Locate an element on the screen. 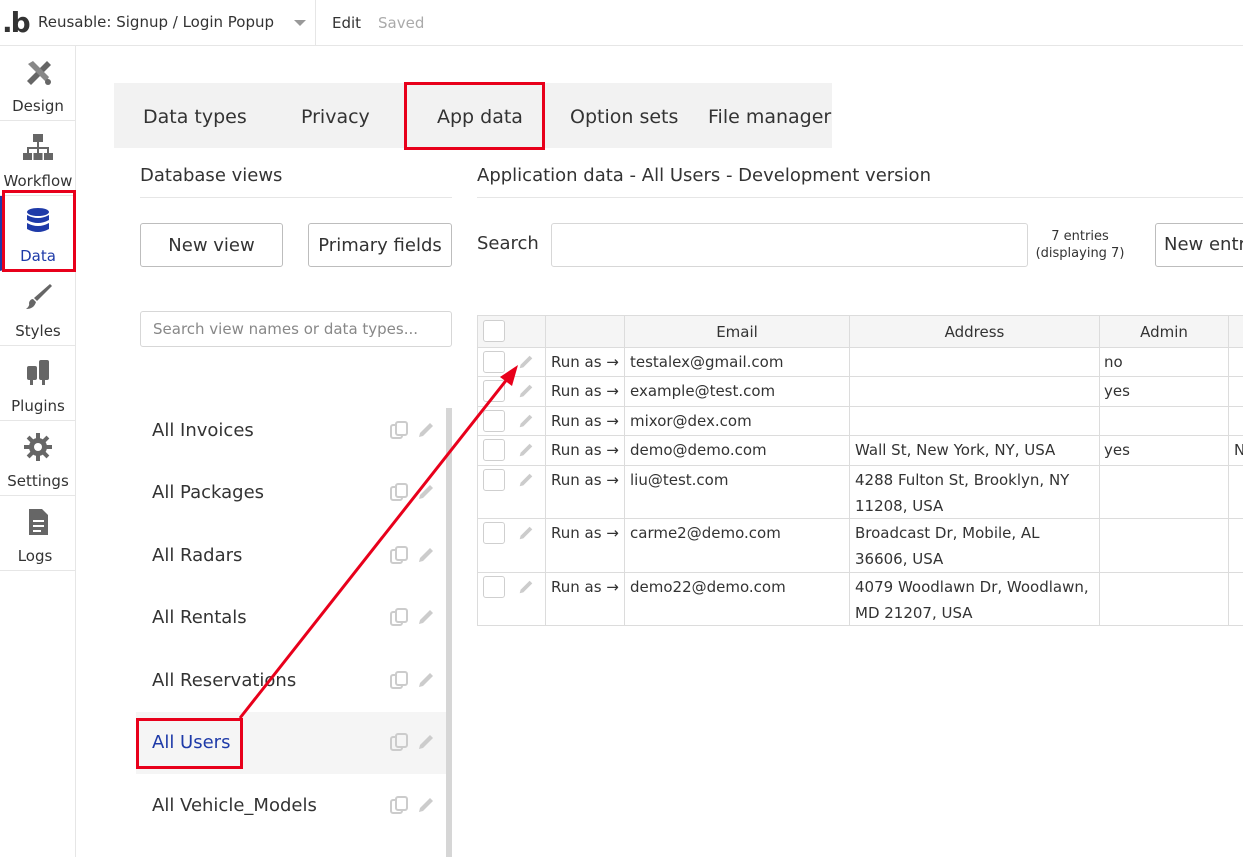 The width and height of the screenshot is (1243, 857). list-item: All Vehicle_Models is located at coordinates (291, 806).